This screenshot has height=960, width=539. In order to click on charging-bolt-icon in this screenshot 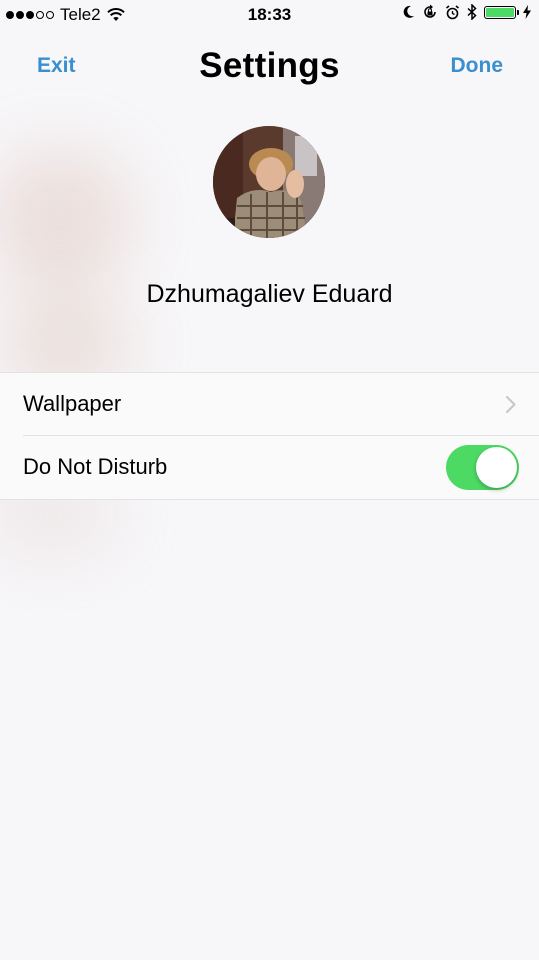, I will do `click(527, 12)`.